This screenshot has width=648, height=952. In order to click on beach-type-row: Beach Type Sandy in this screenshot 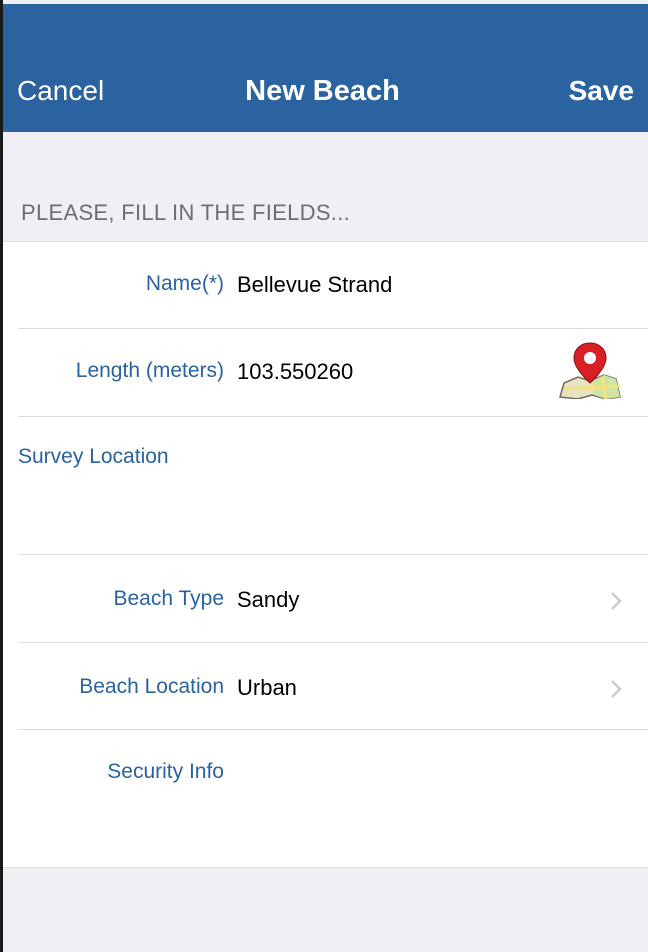, I will do `click(325, 598)`.